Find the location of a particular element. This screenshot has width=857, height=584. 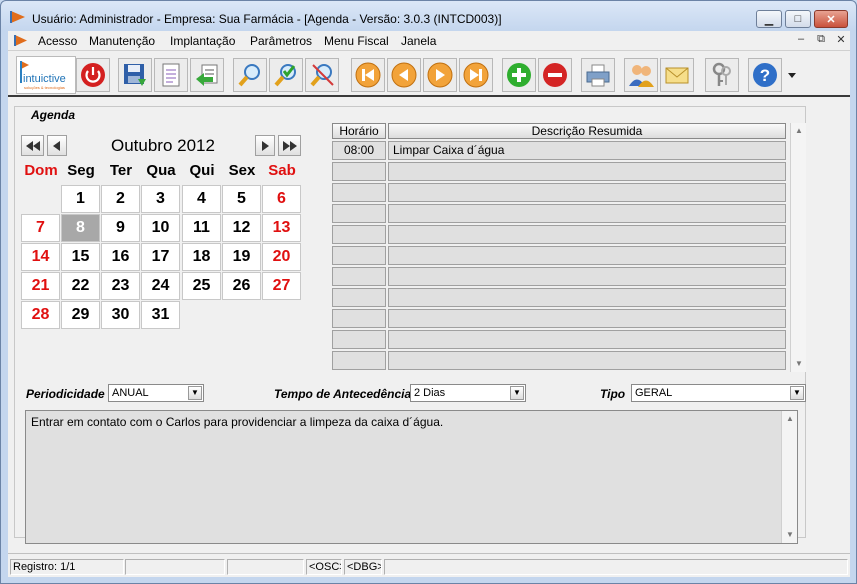

mdi-close-button: ✕ is located at coordinates (841, 40).